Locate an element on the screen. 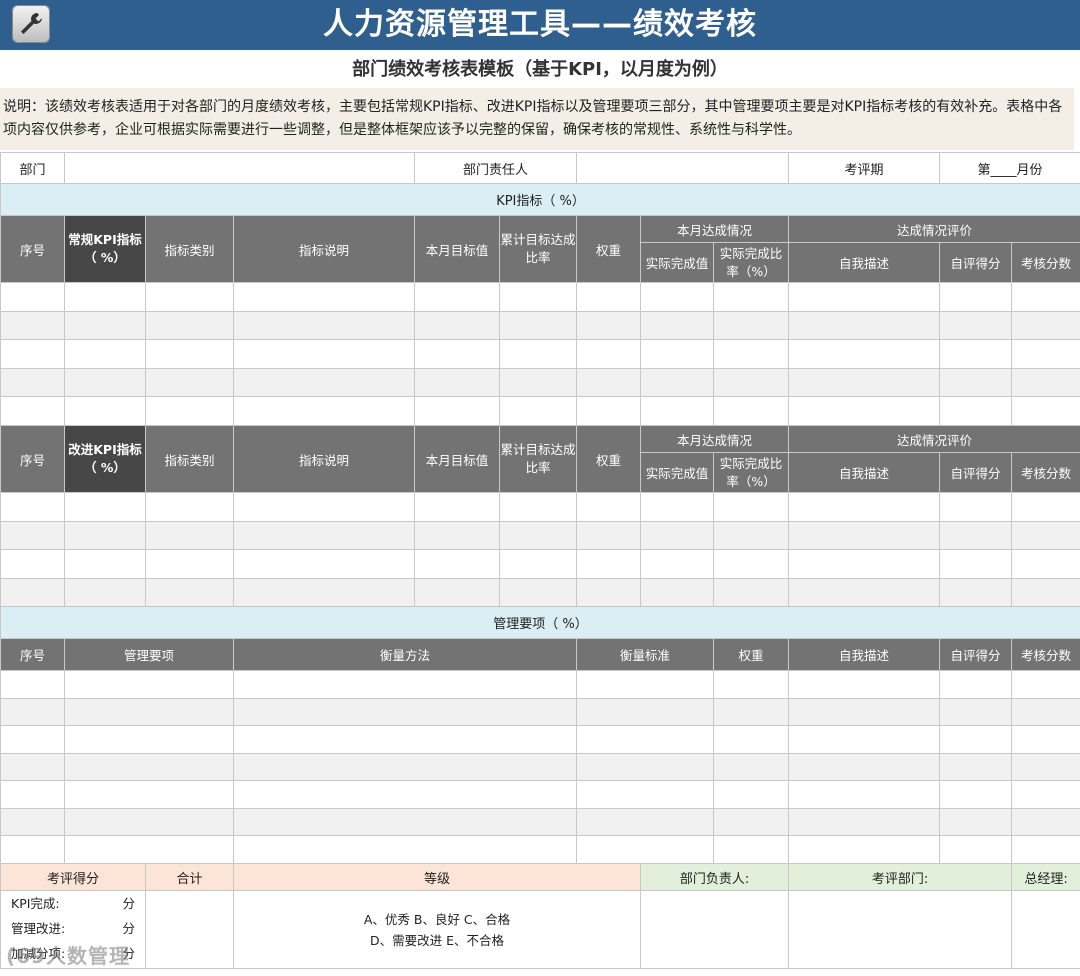 The image size is (1080, 976). gm-sign is located at coordinates (1045, 929).